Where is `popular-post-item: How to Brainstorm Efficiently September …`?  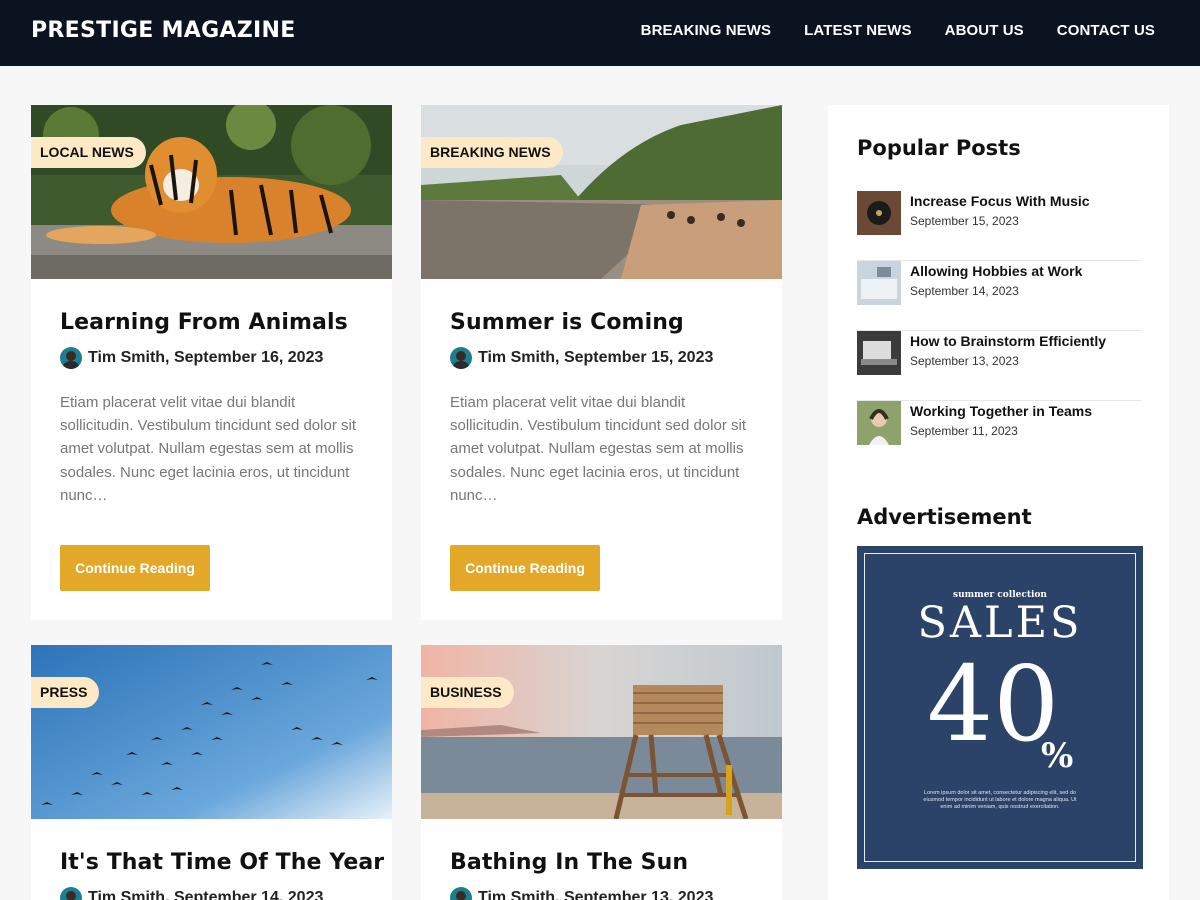 popular-post-item: How to Brainstorm Efficiently September … is located at coordinates (999, 366).